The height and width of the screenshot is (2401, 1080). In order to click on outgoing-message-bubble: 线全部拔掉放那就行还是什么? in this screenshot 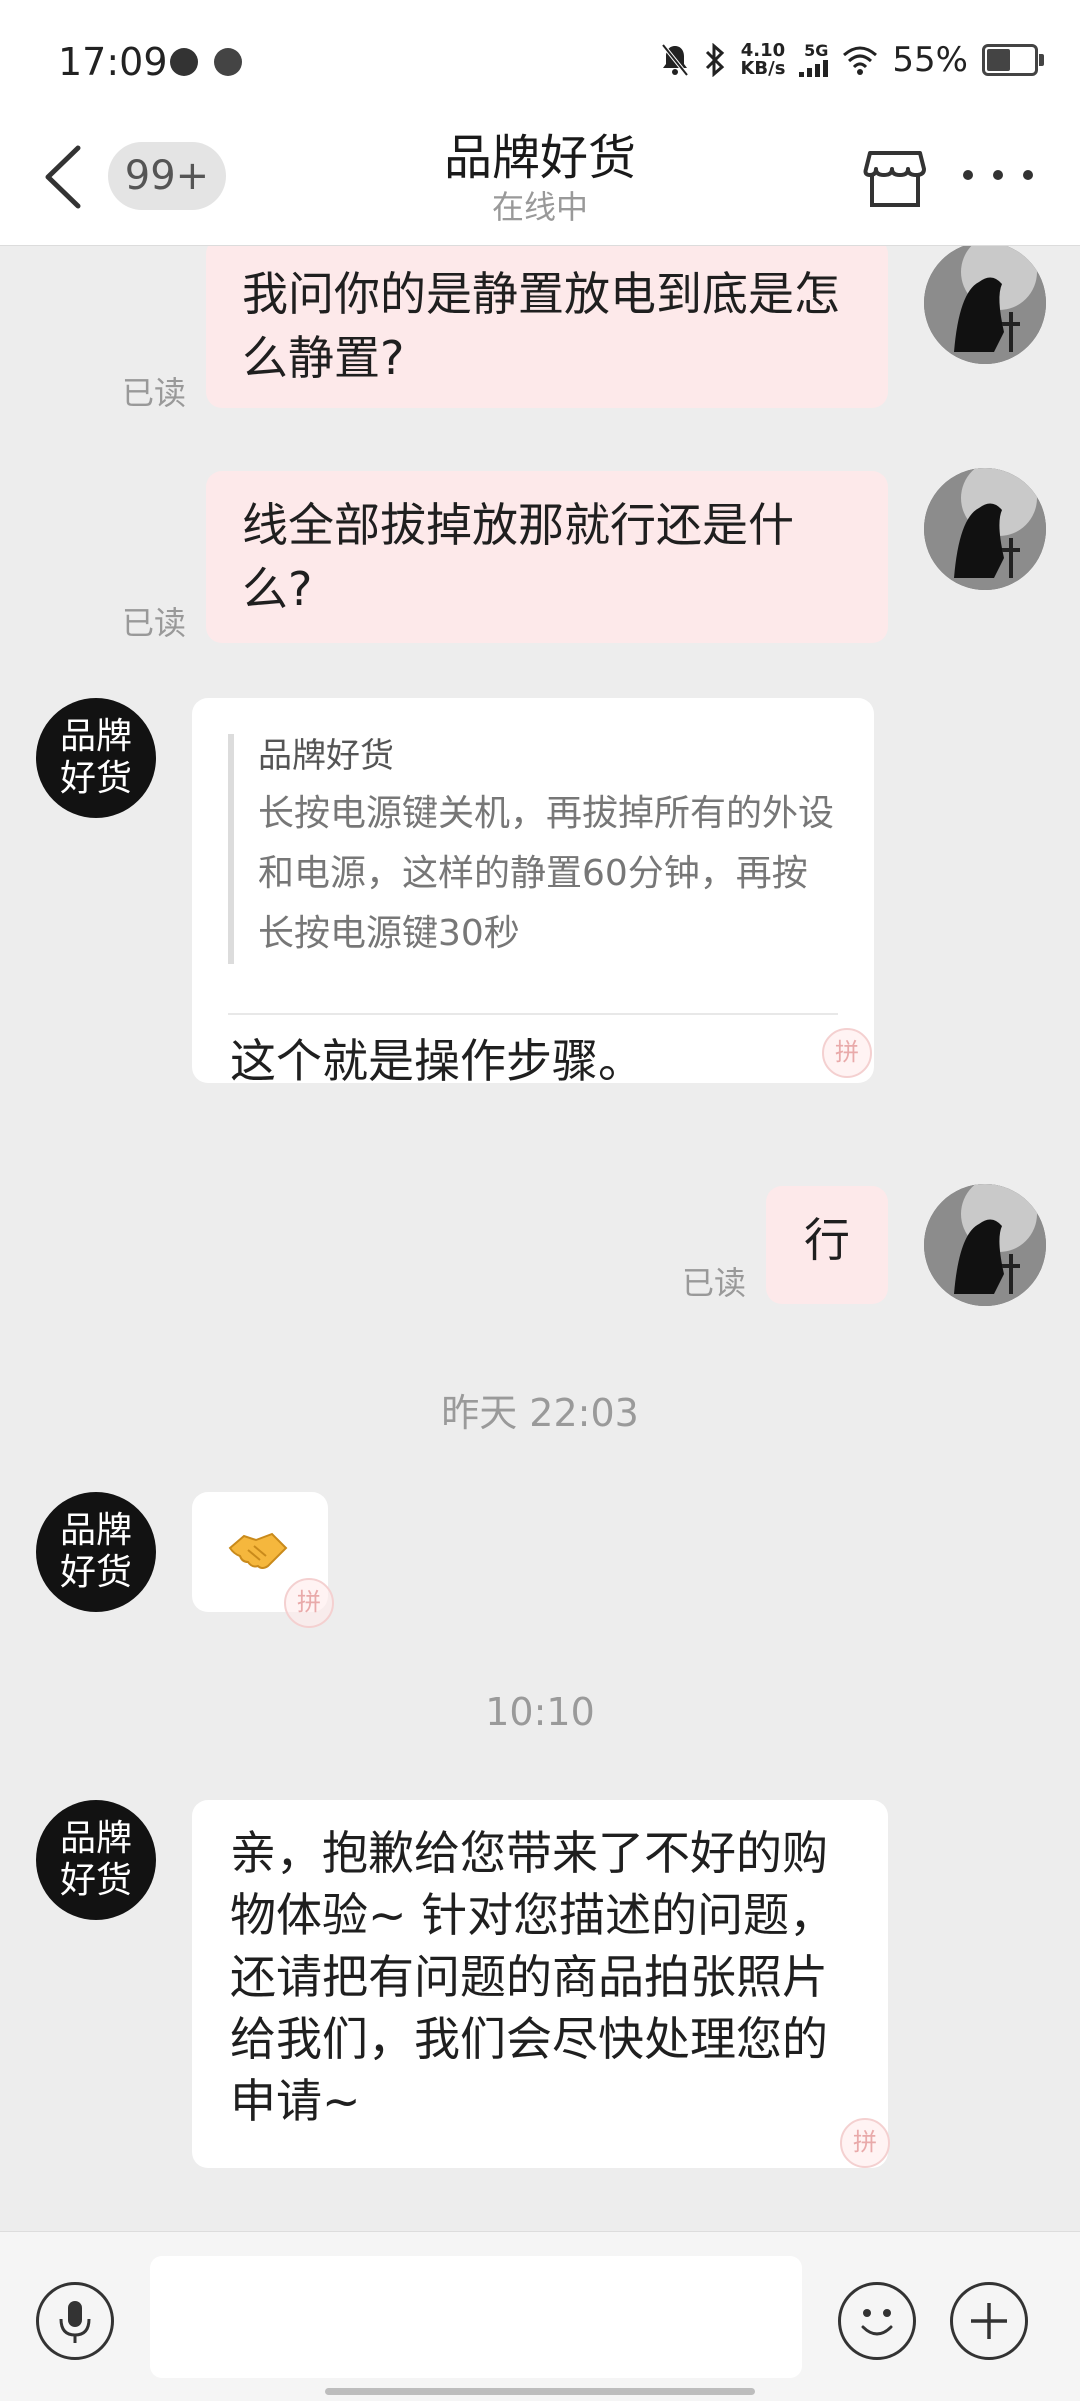, I will do `click(547, 557)`.